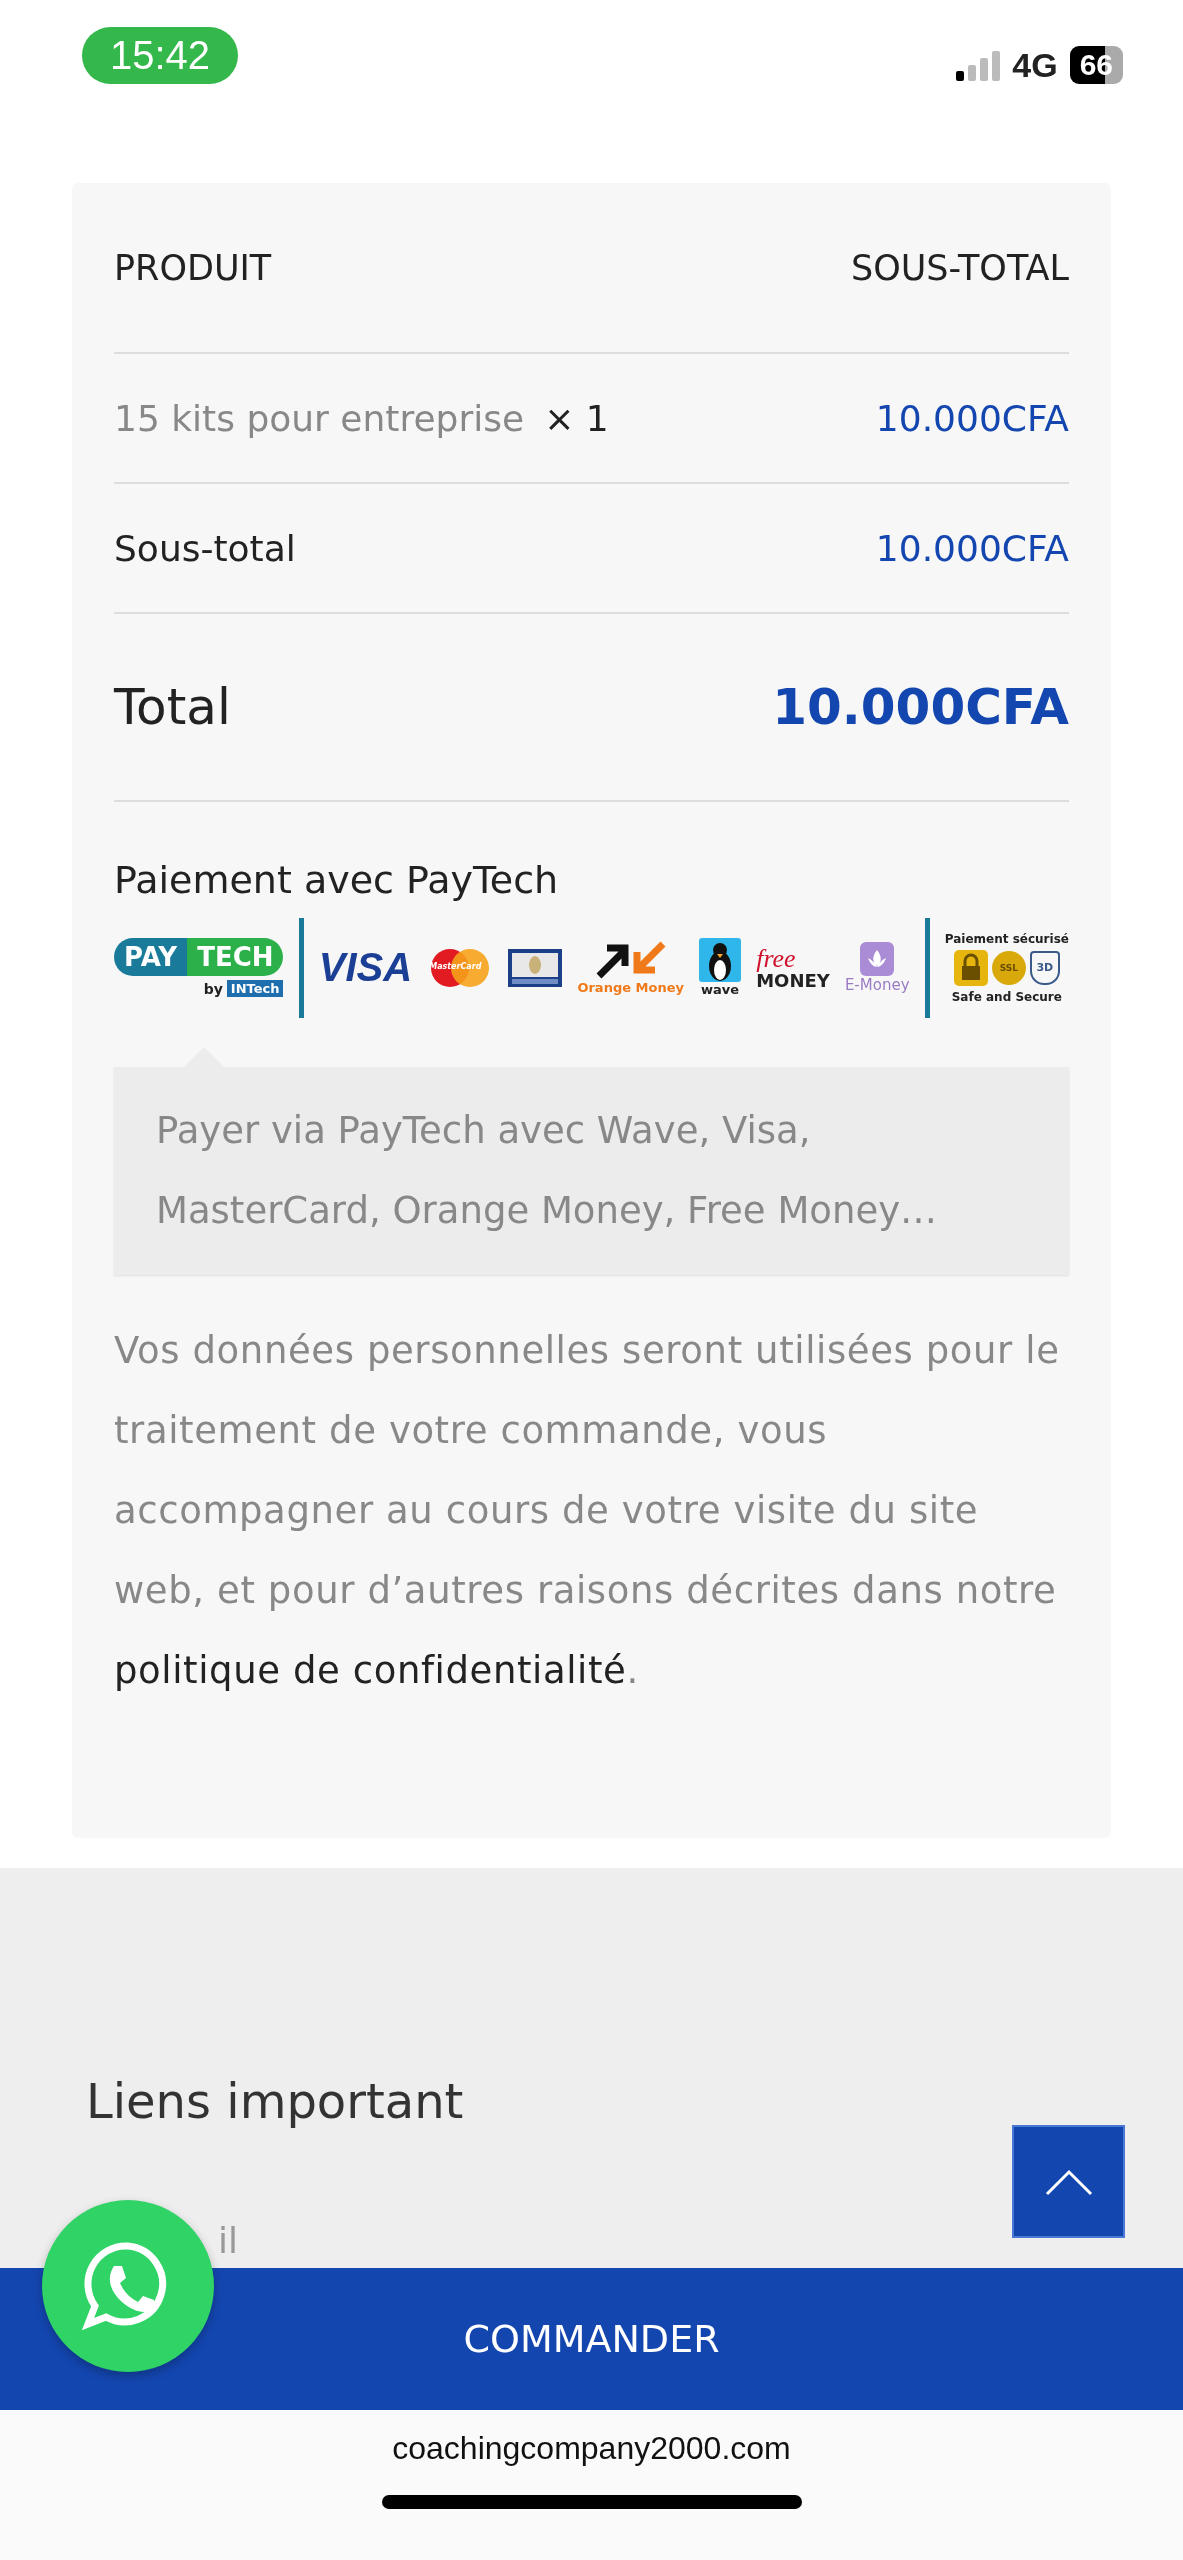  Describe the element at coordinates (370, 1670) in the screenshot. I see `privacy-policy-link: politique de confidentialité` at that location.